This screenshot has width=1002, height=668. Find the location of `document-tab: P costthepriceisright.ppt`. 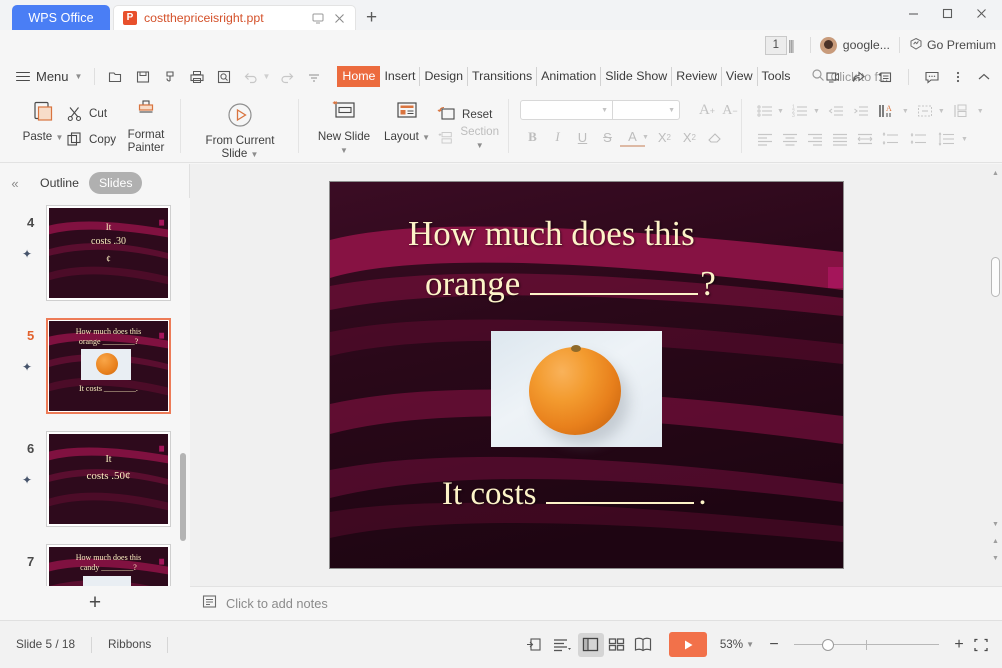

document-tab: P costthepriceisright.ppt is located at coordinates (234, 17).